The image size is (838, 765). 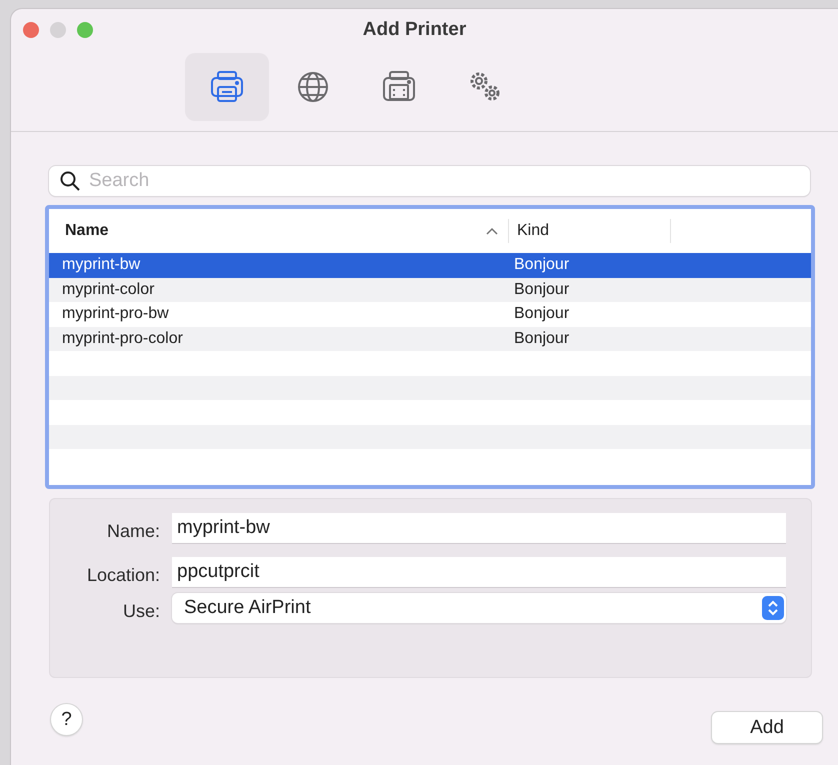 What do you see at coordinates (430, 265) in the screenshot?
I see `table-row: myprint-bw Bonjour` at bounding box center [430, 265].